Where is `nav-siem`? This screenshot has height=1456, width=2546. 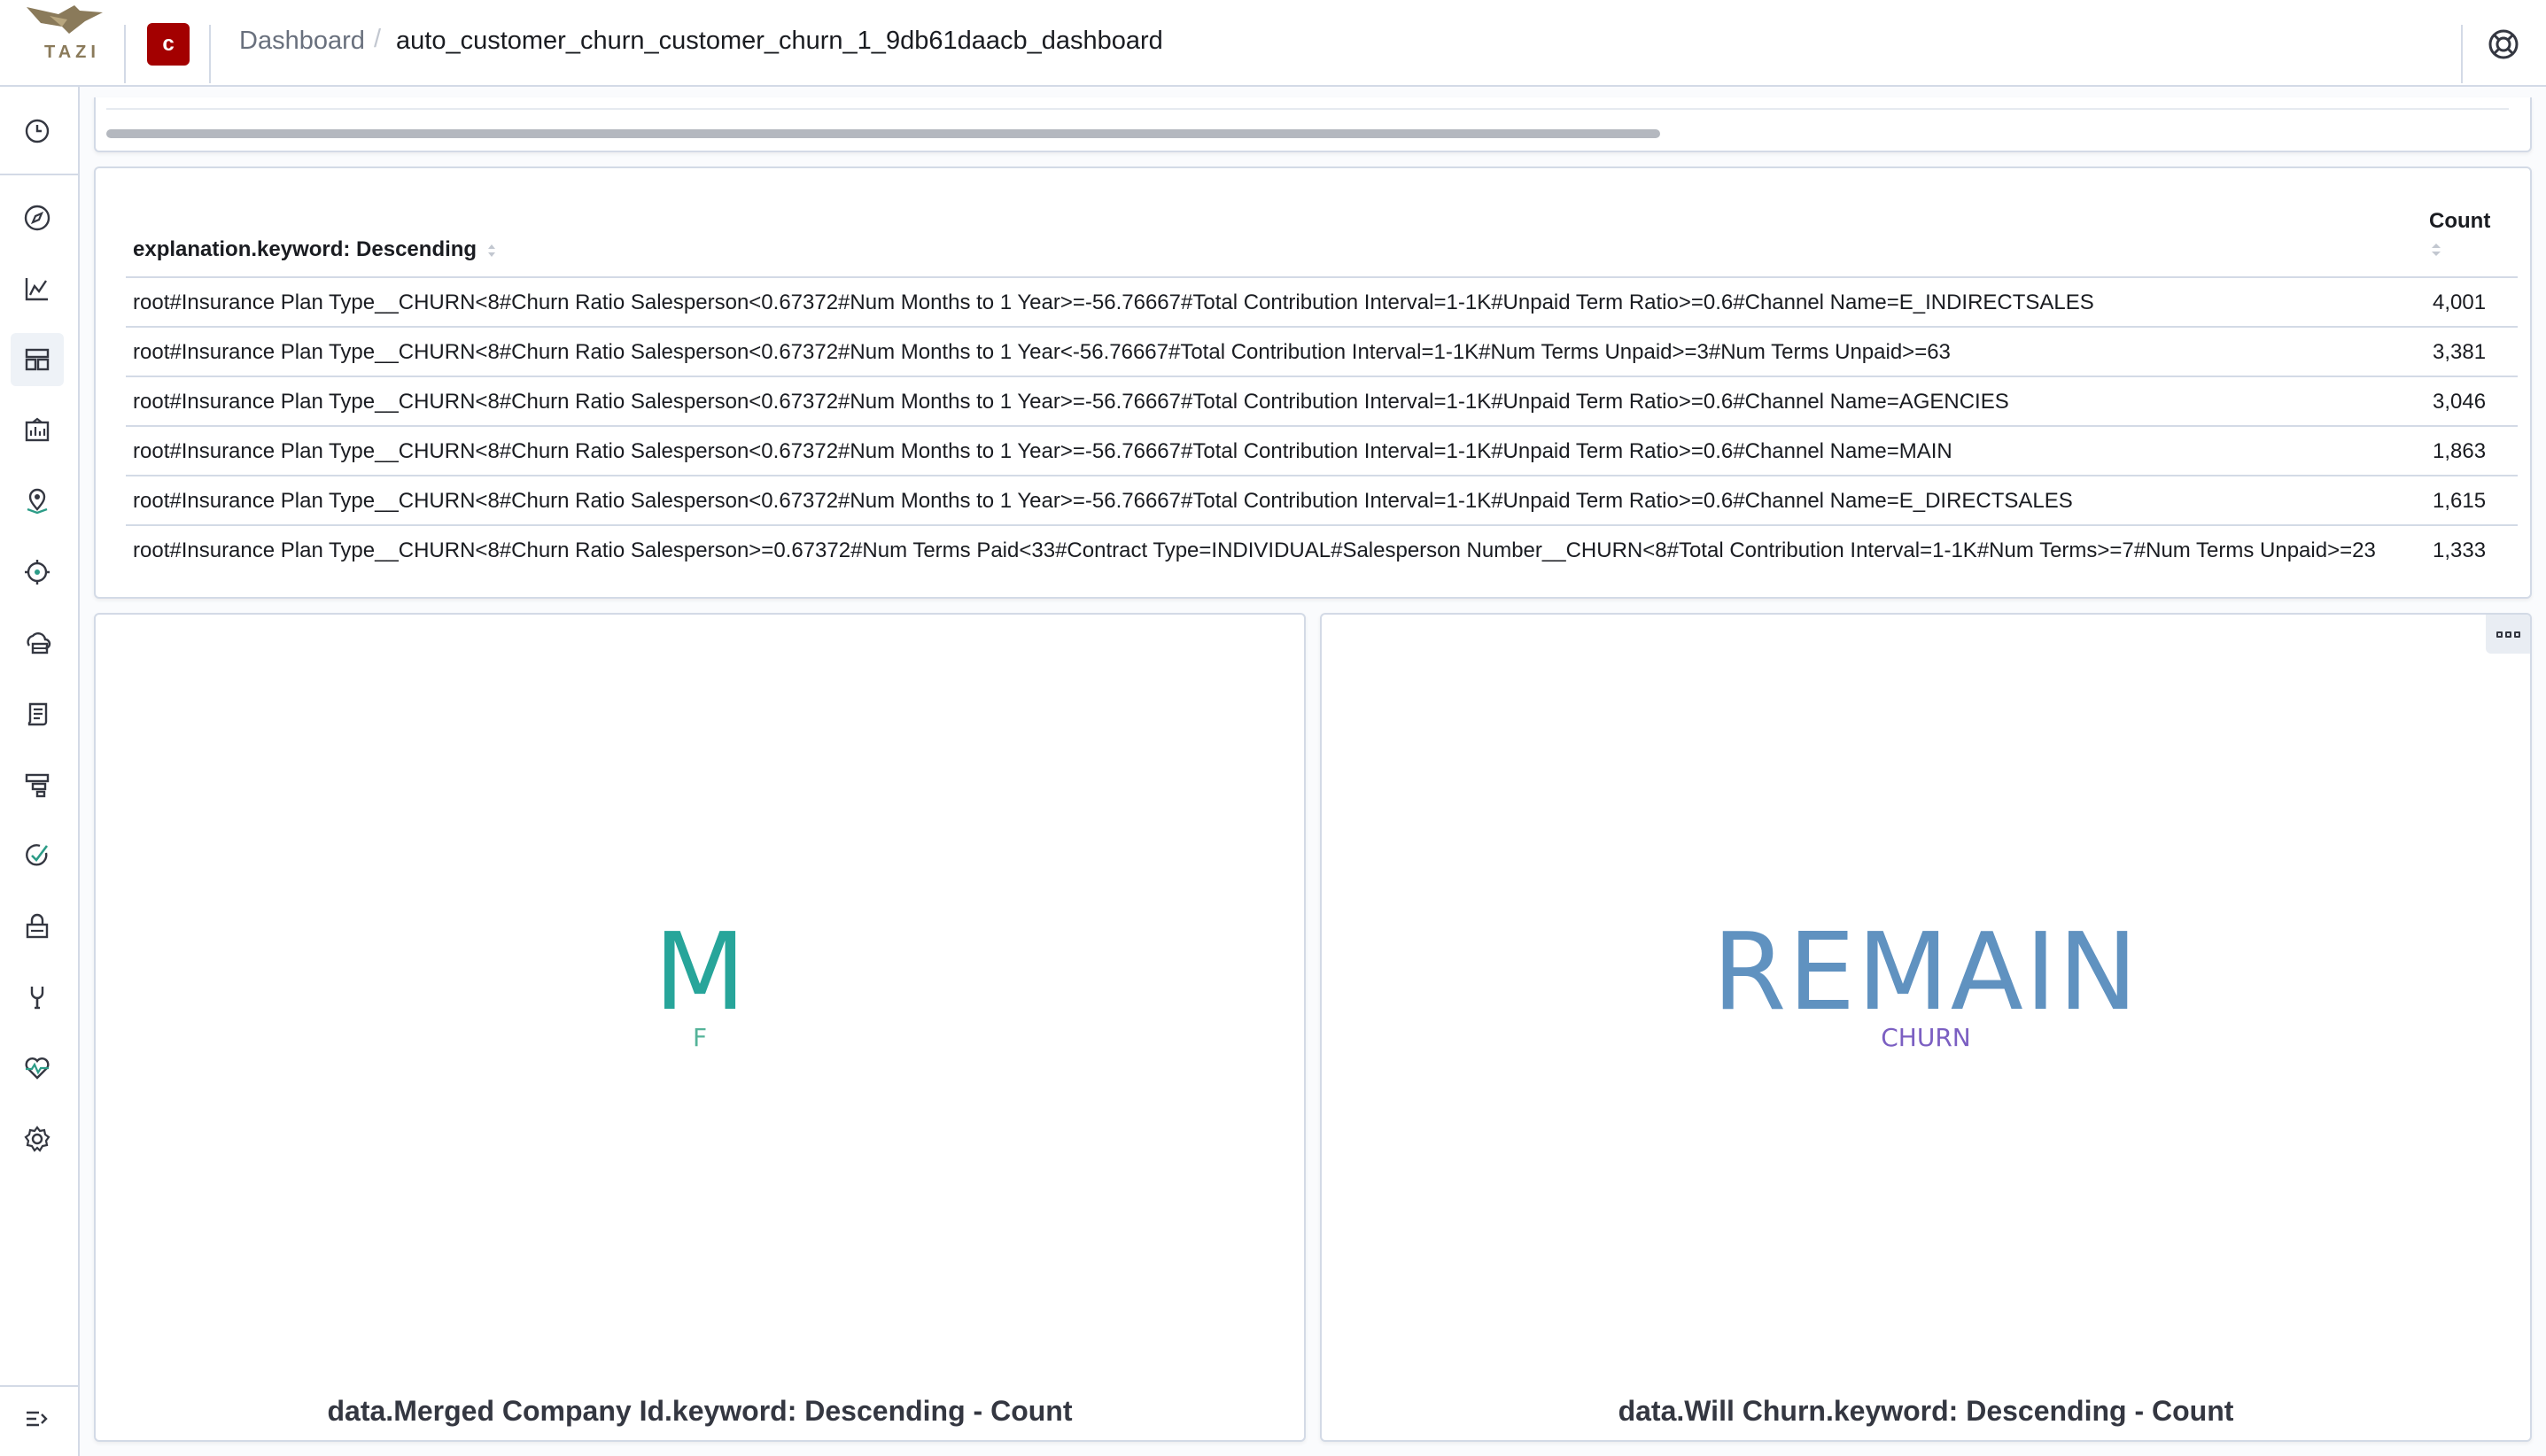
nav-siem is located at coordinates (37, 926).